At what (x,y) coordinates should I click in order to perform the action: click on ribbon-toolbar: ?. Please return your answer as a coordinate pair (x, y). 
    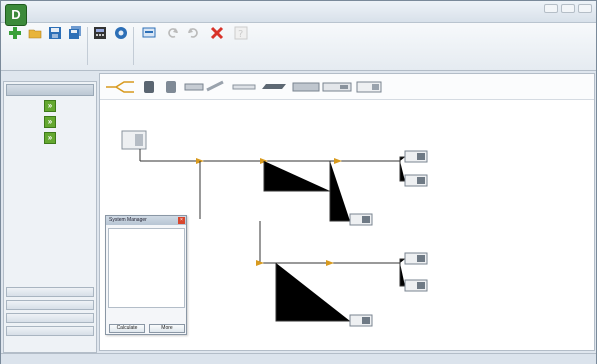
    Looking at the image, I should click on (298, 47).